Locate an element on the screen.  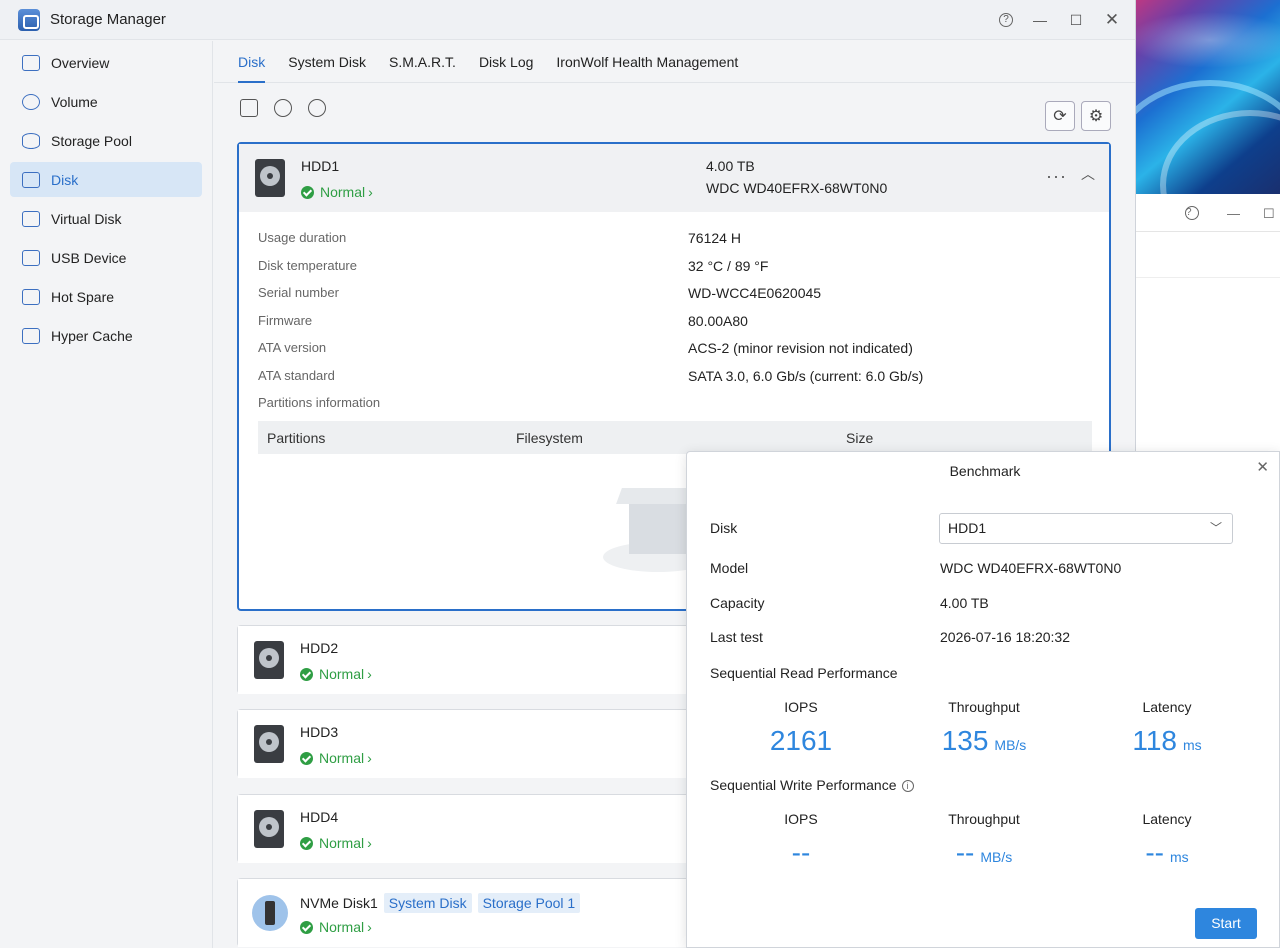
disk-name: HDD2 is located at coordinates (319, 648).